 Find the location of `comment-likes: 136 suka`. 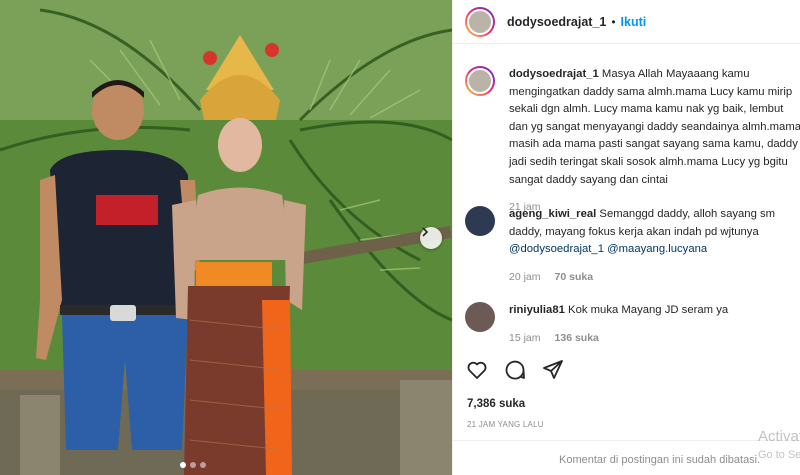

comment-likes: 136 suka is located at coordinates (577, 339).